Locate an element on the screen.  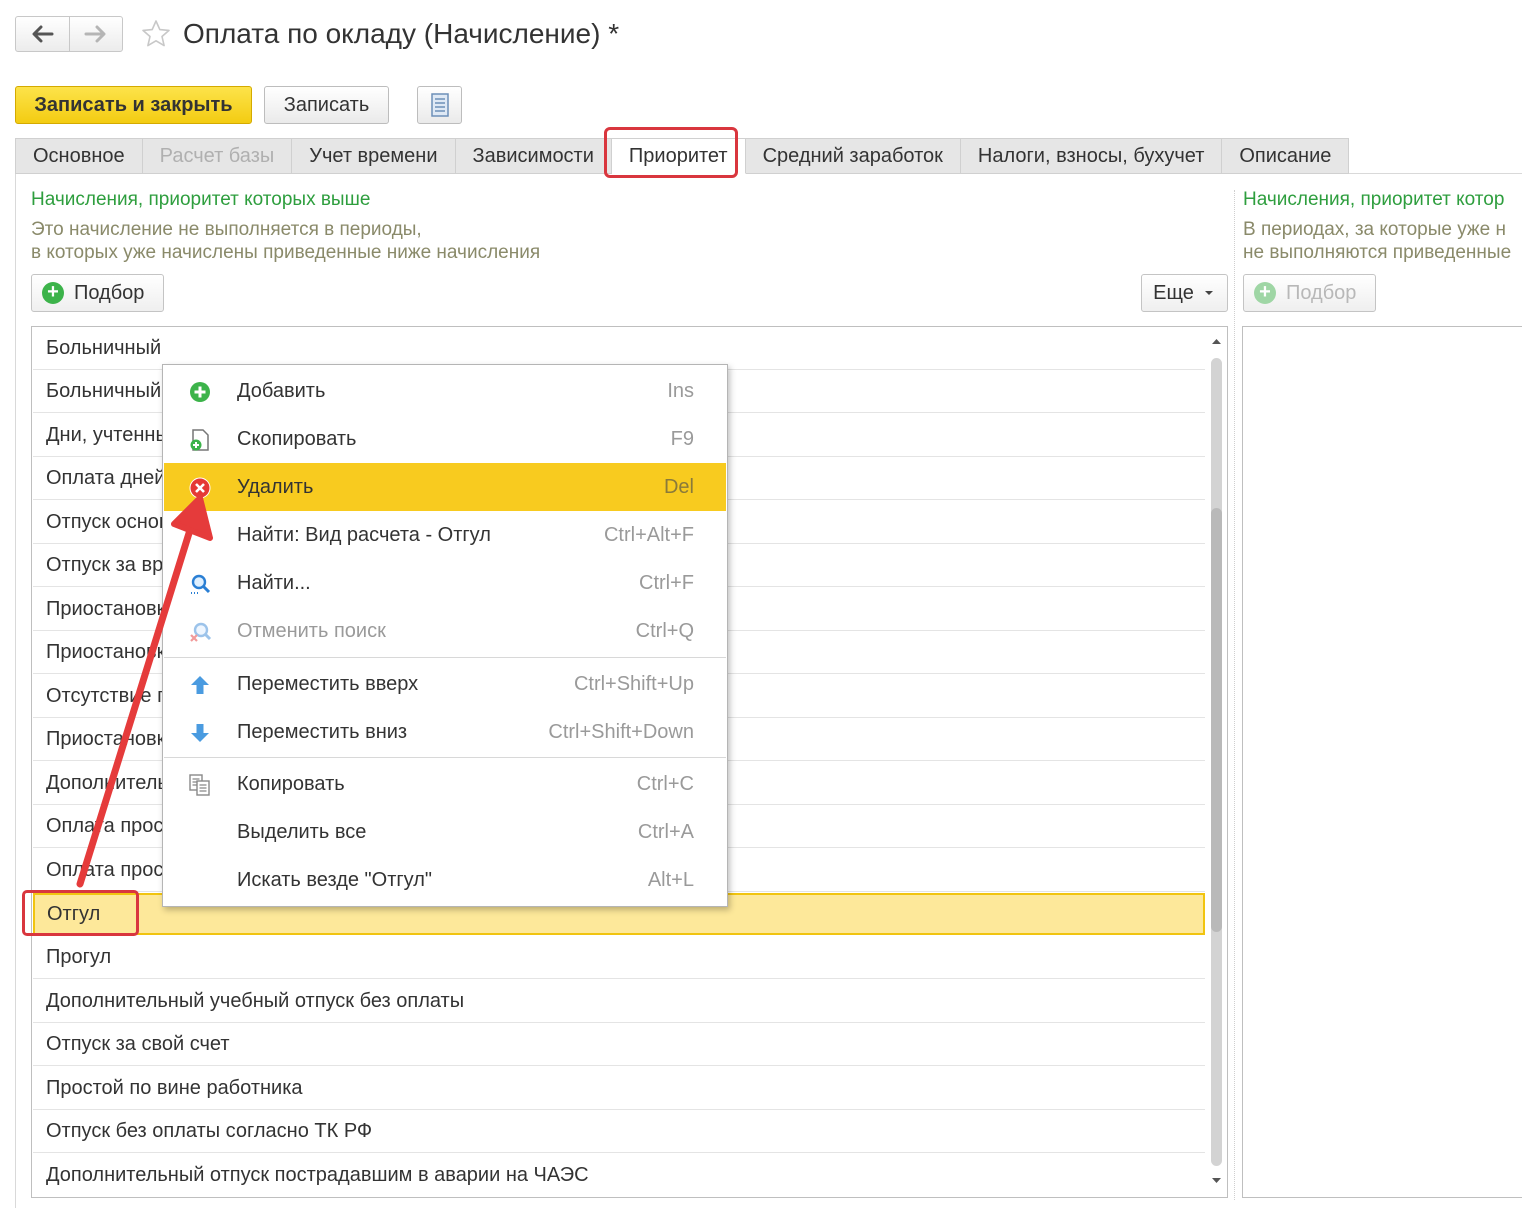
scroll-down-icon is located at coordinates (1216, 1181).